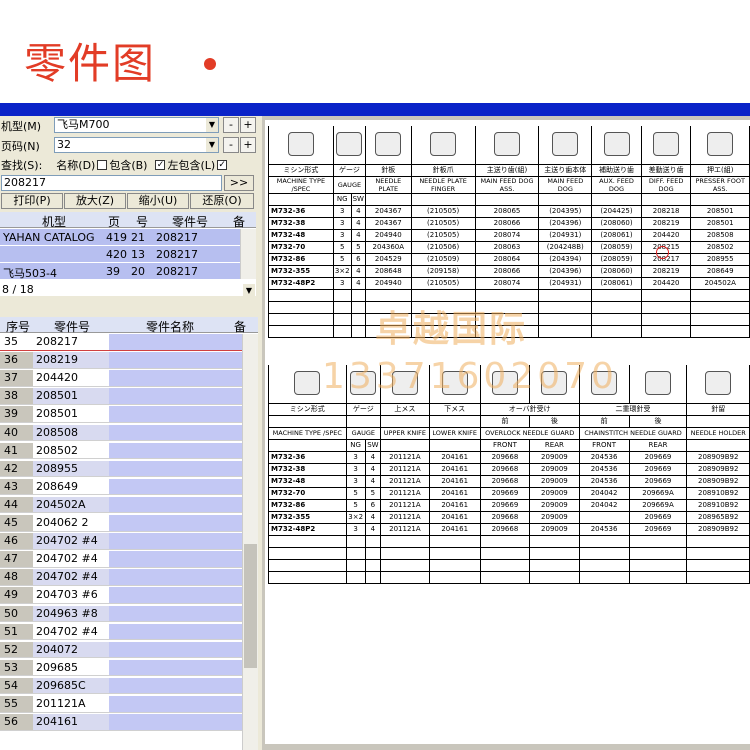 The image size is (750, 750). Describe the element at coordinates (239, 183) in the screenshot. I see `search-go-button: >>` at that location.